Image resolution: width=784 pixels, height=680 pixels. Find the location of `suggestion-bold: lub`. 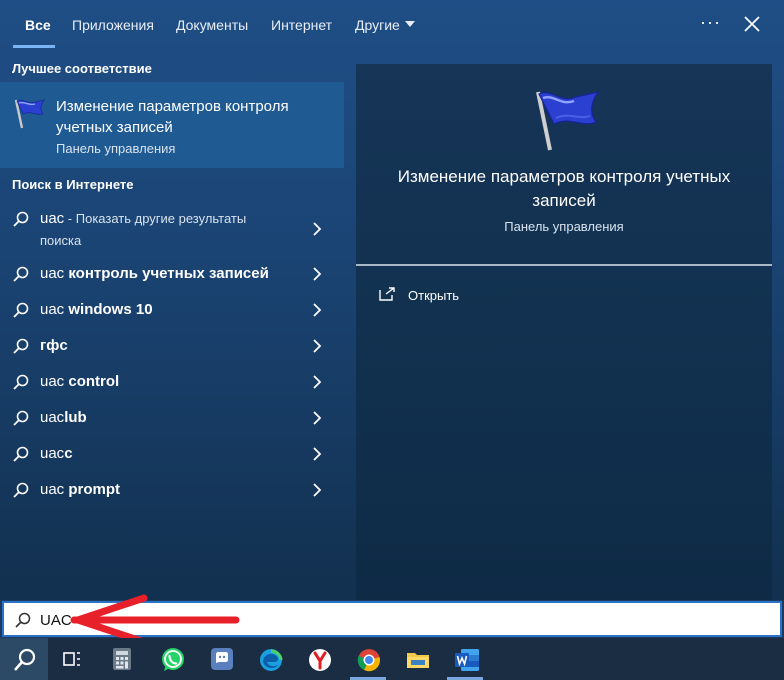

suggestion-bold: lub is located at coordinates (75, 417).